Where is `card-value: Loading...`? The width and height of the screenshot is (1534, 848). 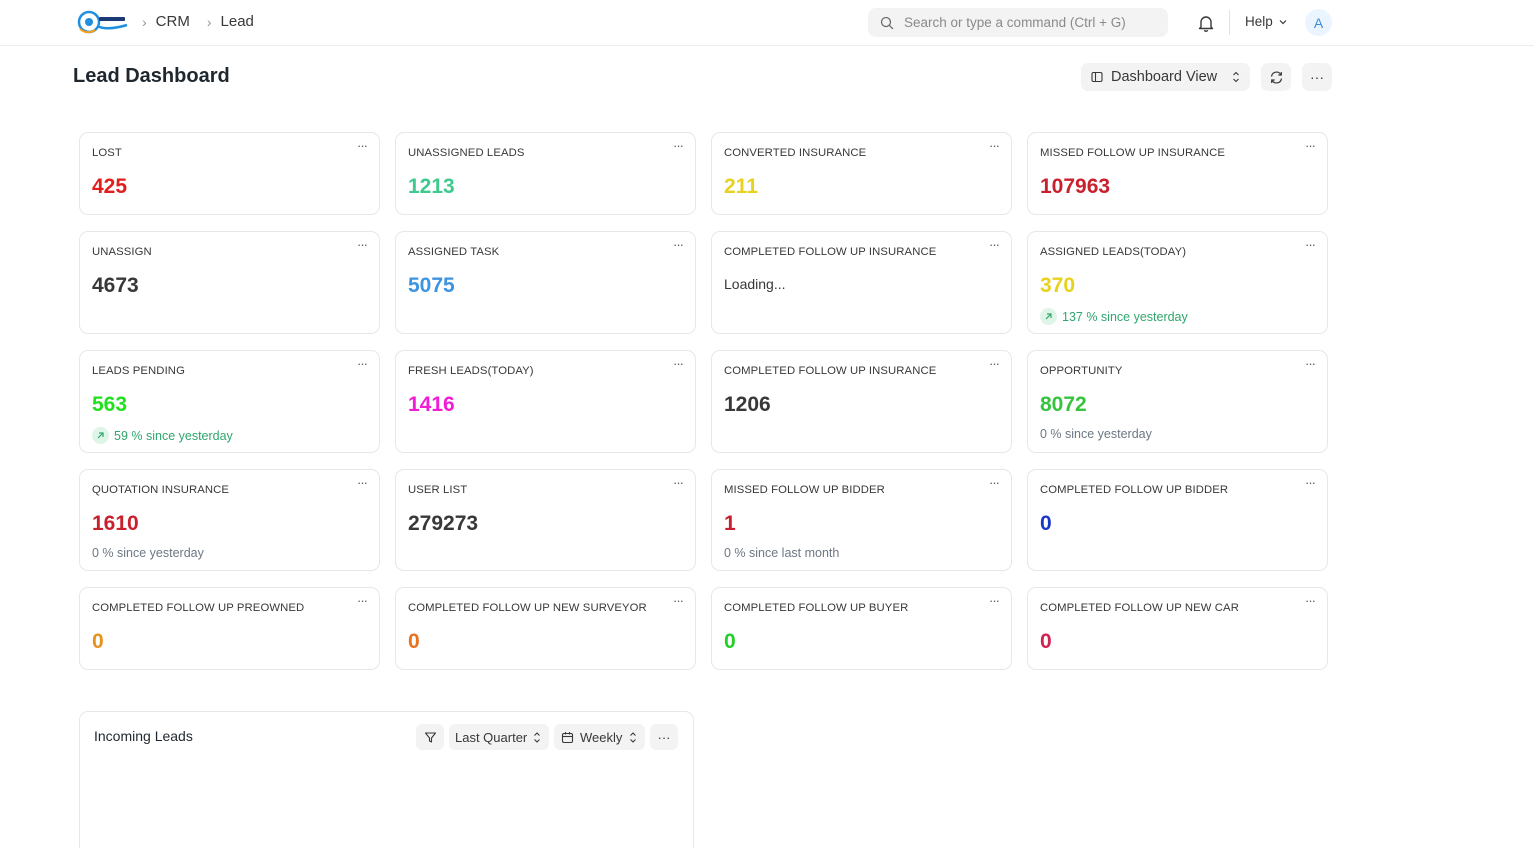 card-value: Loading... is located at coordinates (755, 284).